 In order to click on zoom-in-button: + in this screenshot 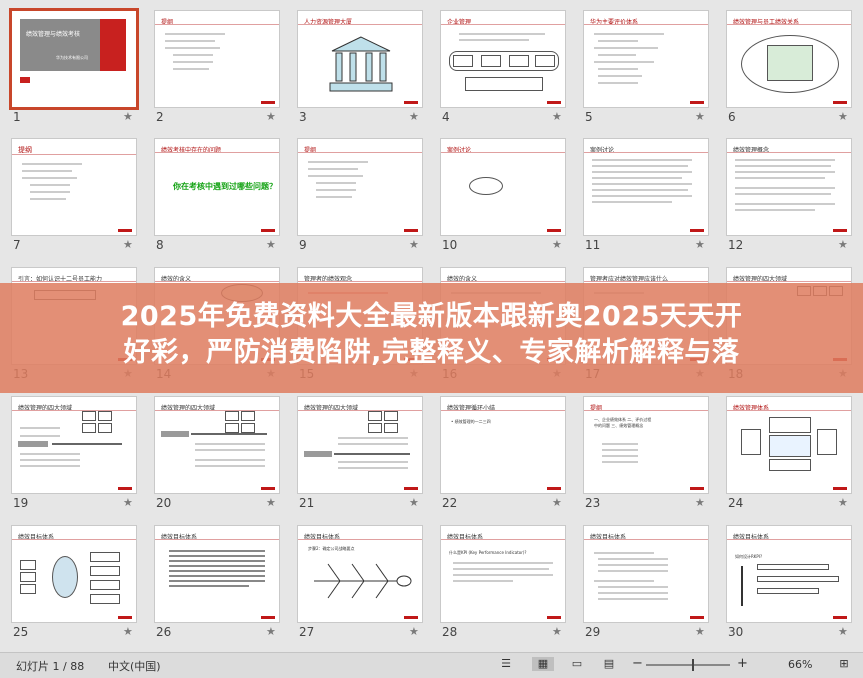, I will do `click(742, 663)`.